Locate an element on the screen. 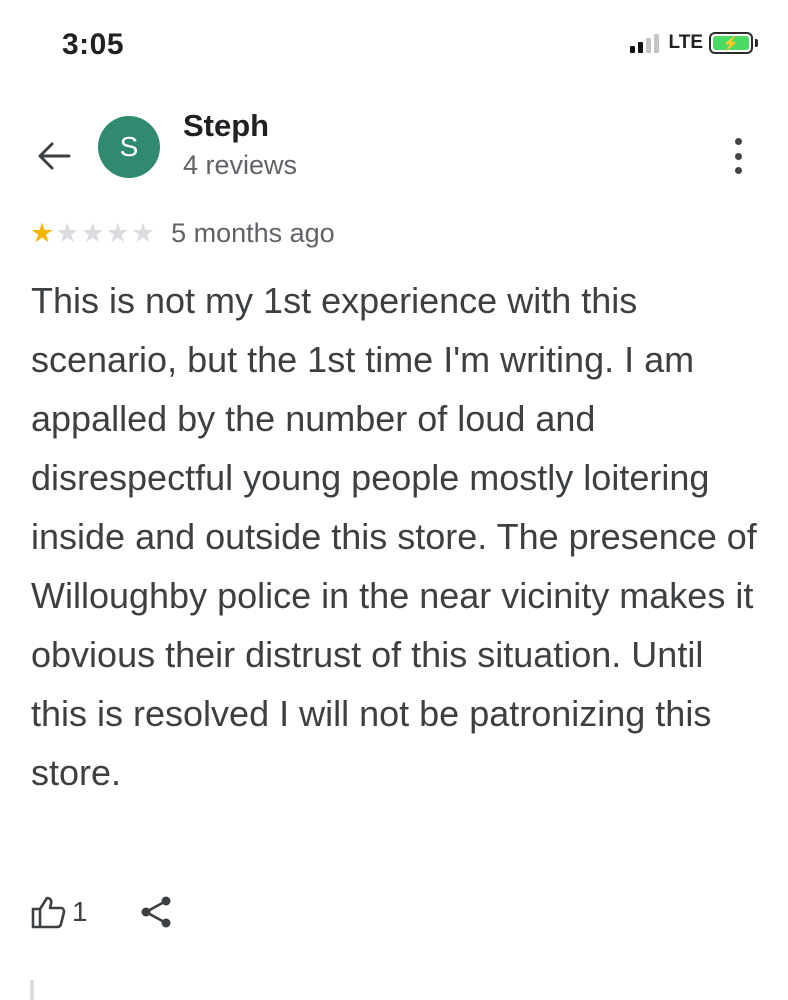 This screenshot has height=1000, width=788. like-button: 1 is located at coordinates (59, 912).